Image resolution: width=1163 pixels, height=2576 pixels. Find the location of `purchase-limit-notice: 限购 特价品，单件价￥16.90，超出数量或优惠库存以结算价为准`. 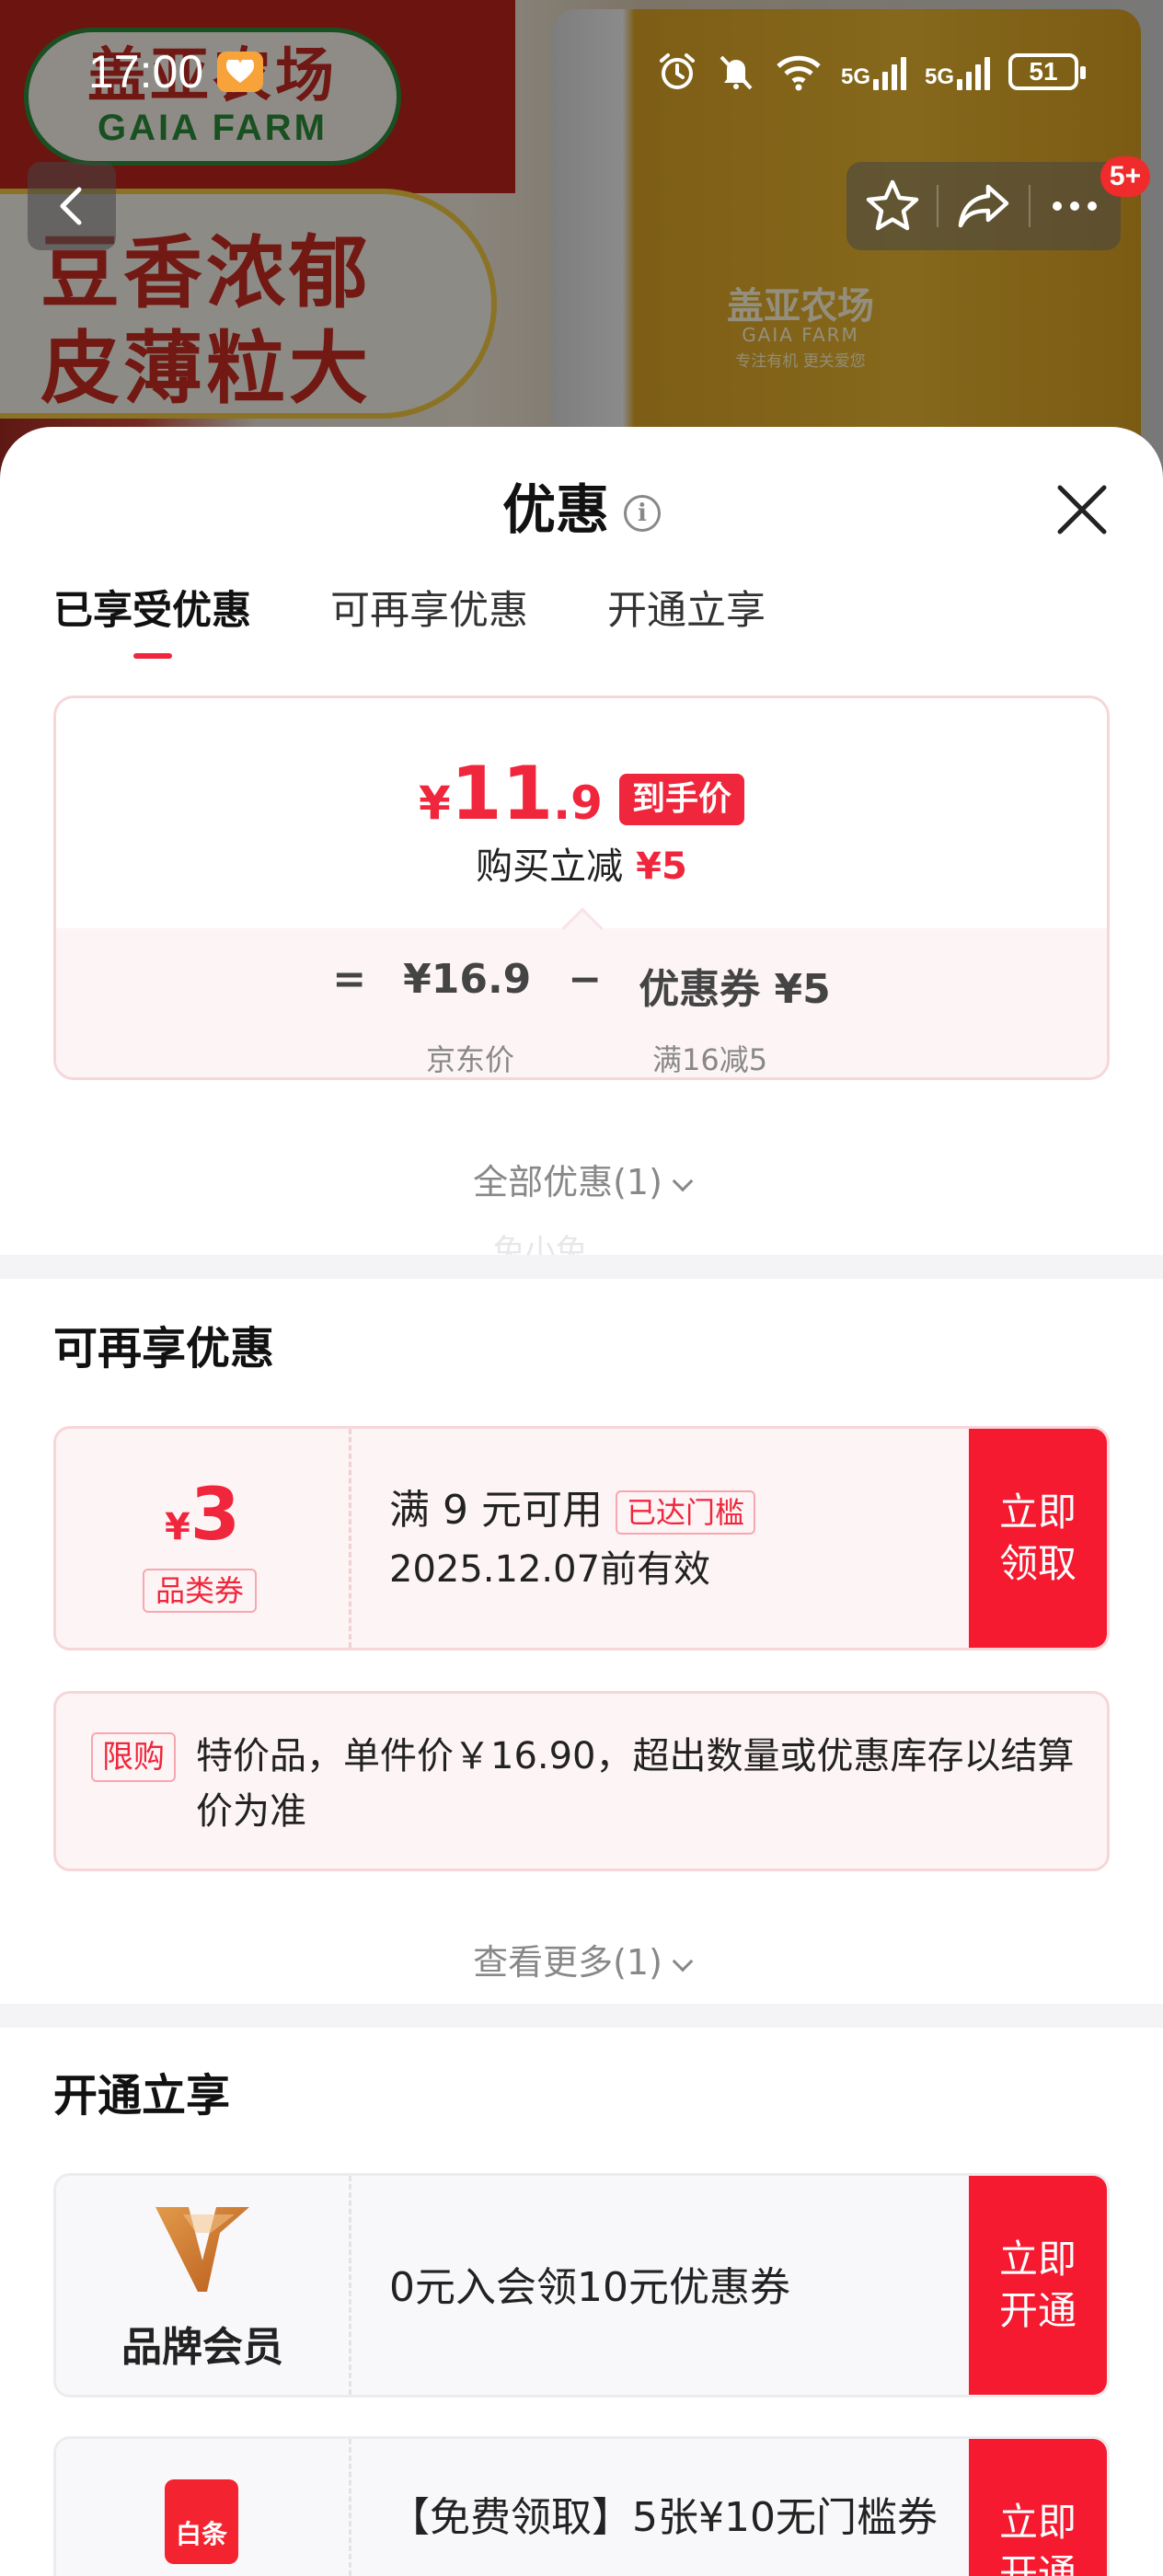

purchase-limit-notice: 限购 特价品，单件价￥16.90，超出数量或优惠库存以结算价为准 is located at coordinates (581, 1781).